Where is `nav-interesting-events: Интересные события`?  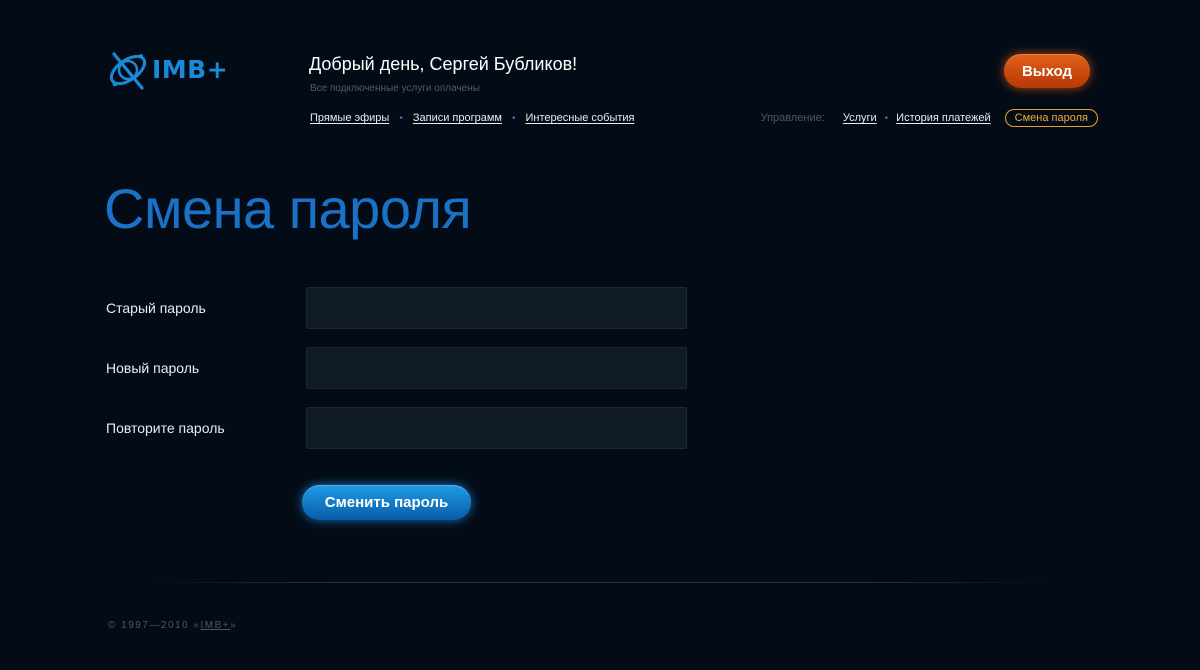
nav-interesting-events: Интересные события is located at coordinates (580, 118).